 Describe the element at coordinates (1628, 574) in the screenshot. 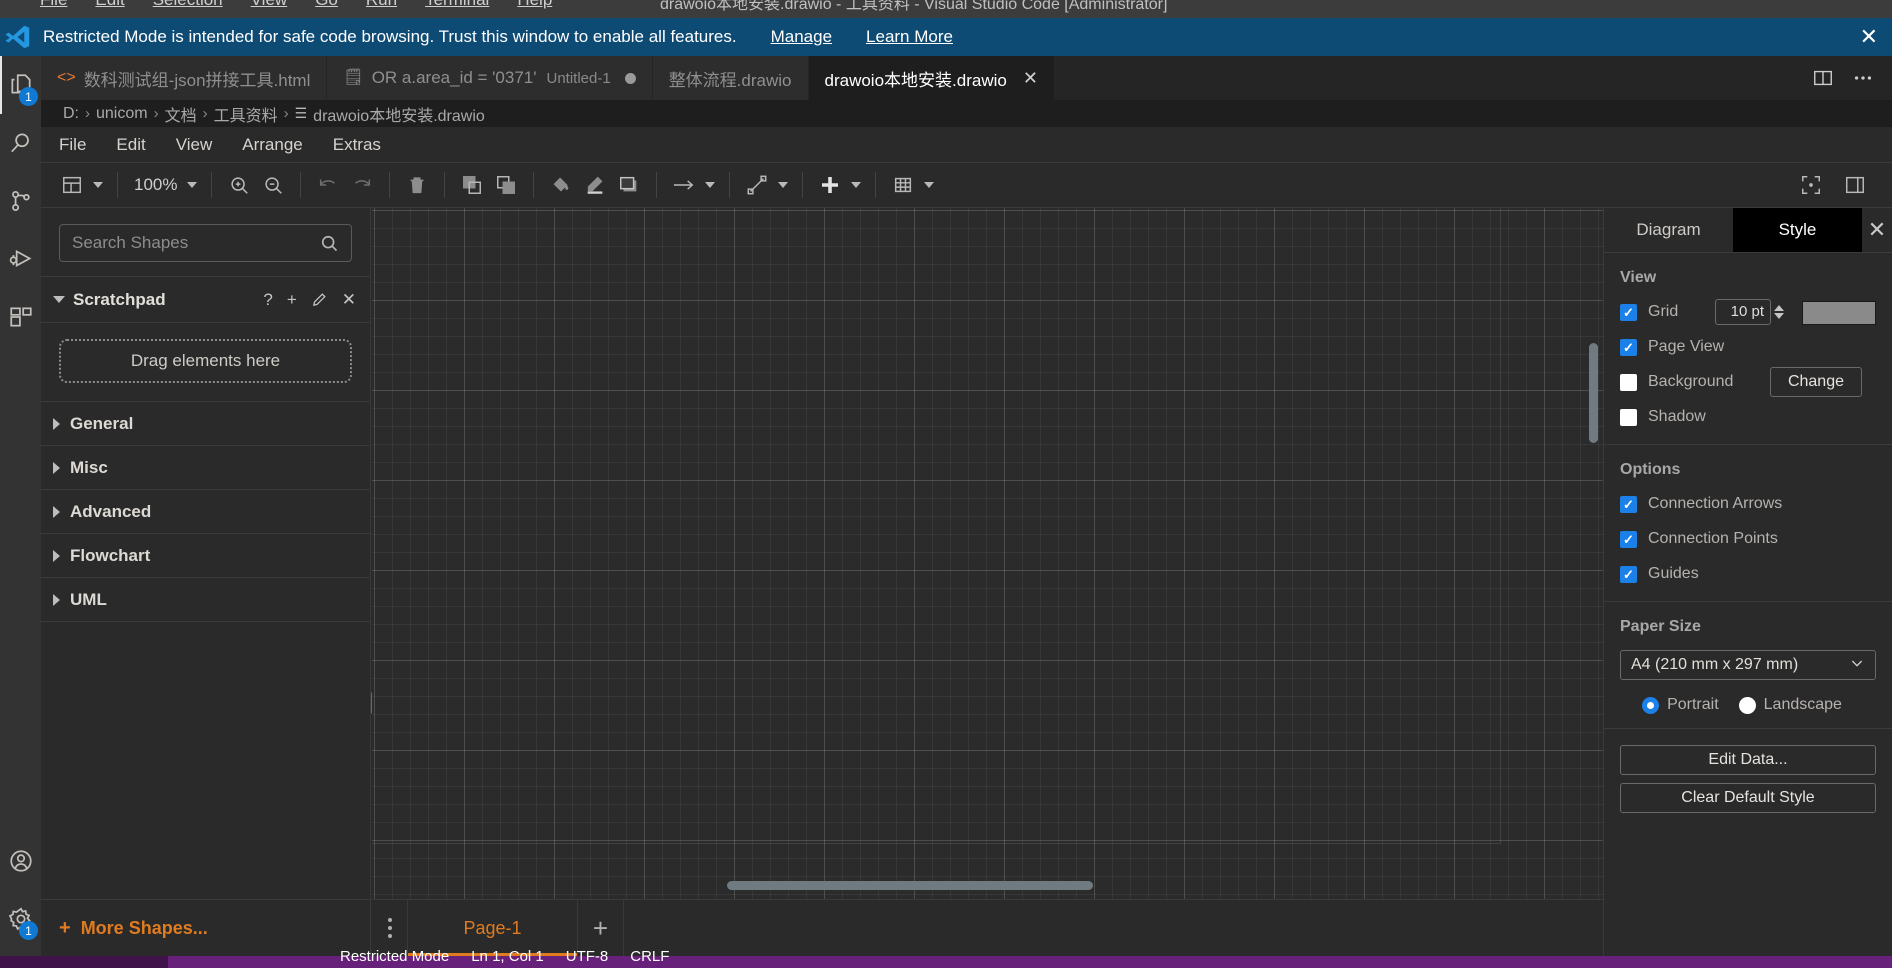

I see `guides-checkbox` at that location.